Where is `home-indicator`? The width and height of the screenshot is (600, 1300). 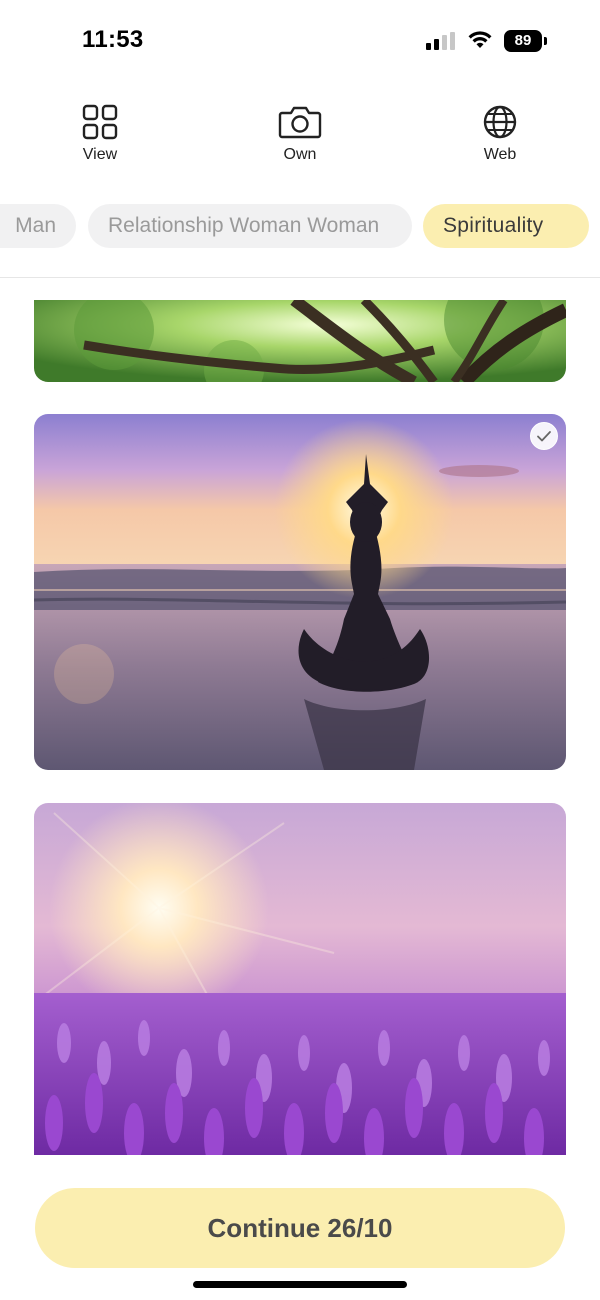 home-indicator is located at coordinates (300, 1284).